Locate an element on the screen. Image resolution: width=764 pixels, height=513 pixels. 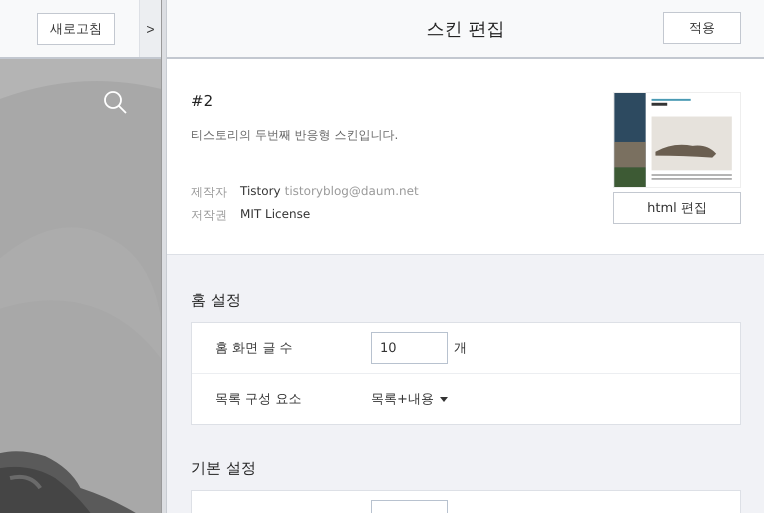
skin-description: 티스토리의 두번째 반응형 스킨입니다. is located at coordinates (295, 135).